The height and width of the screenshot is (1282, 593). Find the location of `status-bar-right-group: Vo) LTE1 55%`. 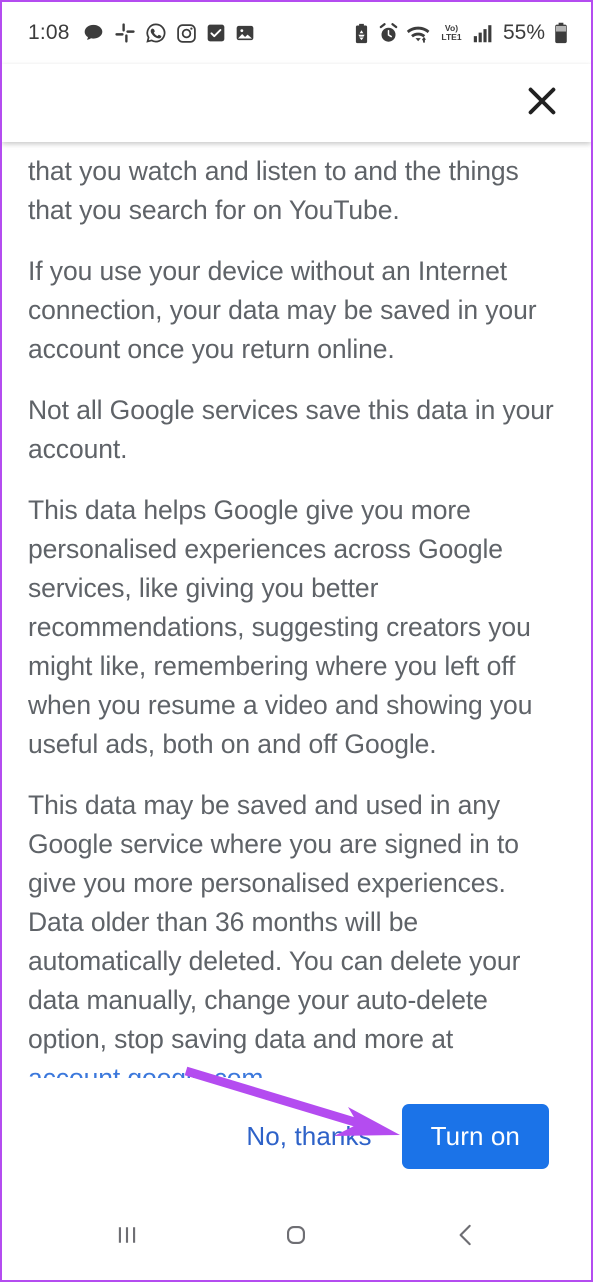

status-bar-right-group: Vo) LTE1 55% is located at coordinates (460, 33).